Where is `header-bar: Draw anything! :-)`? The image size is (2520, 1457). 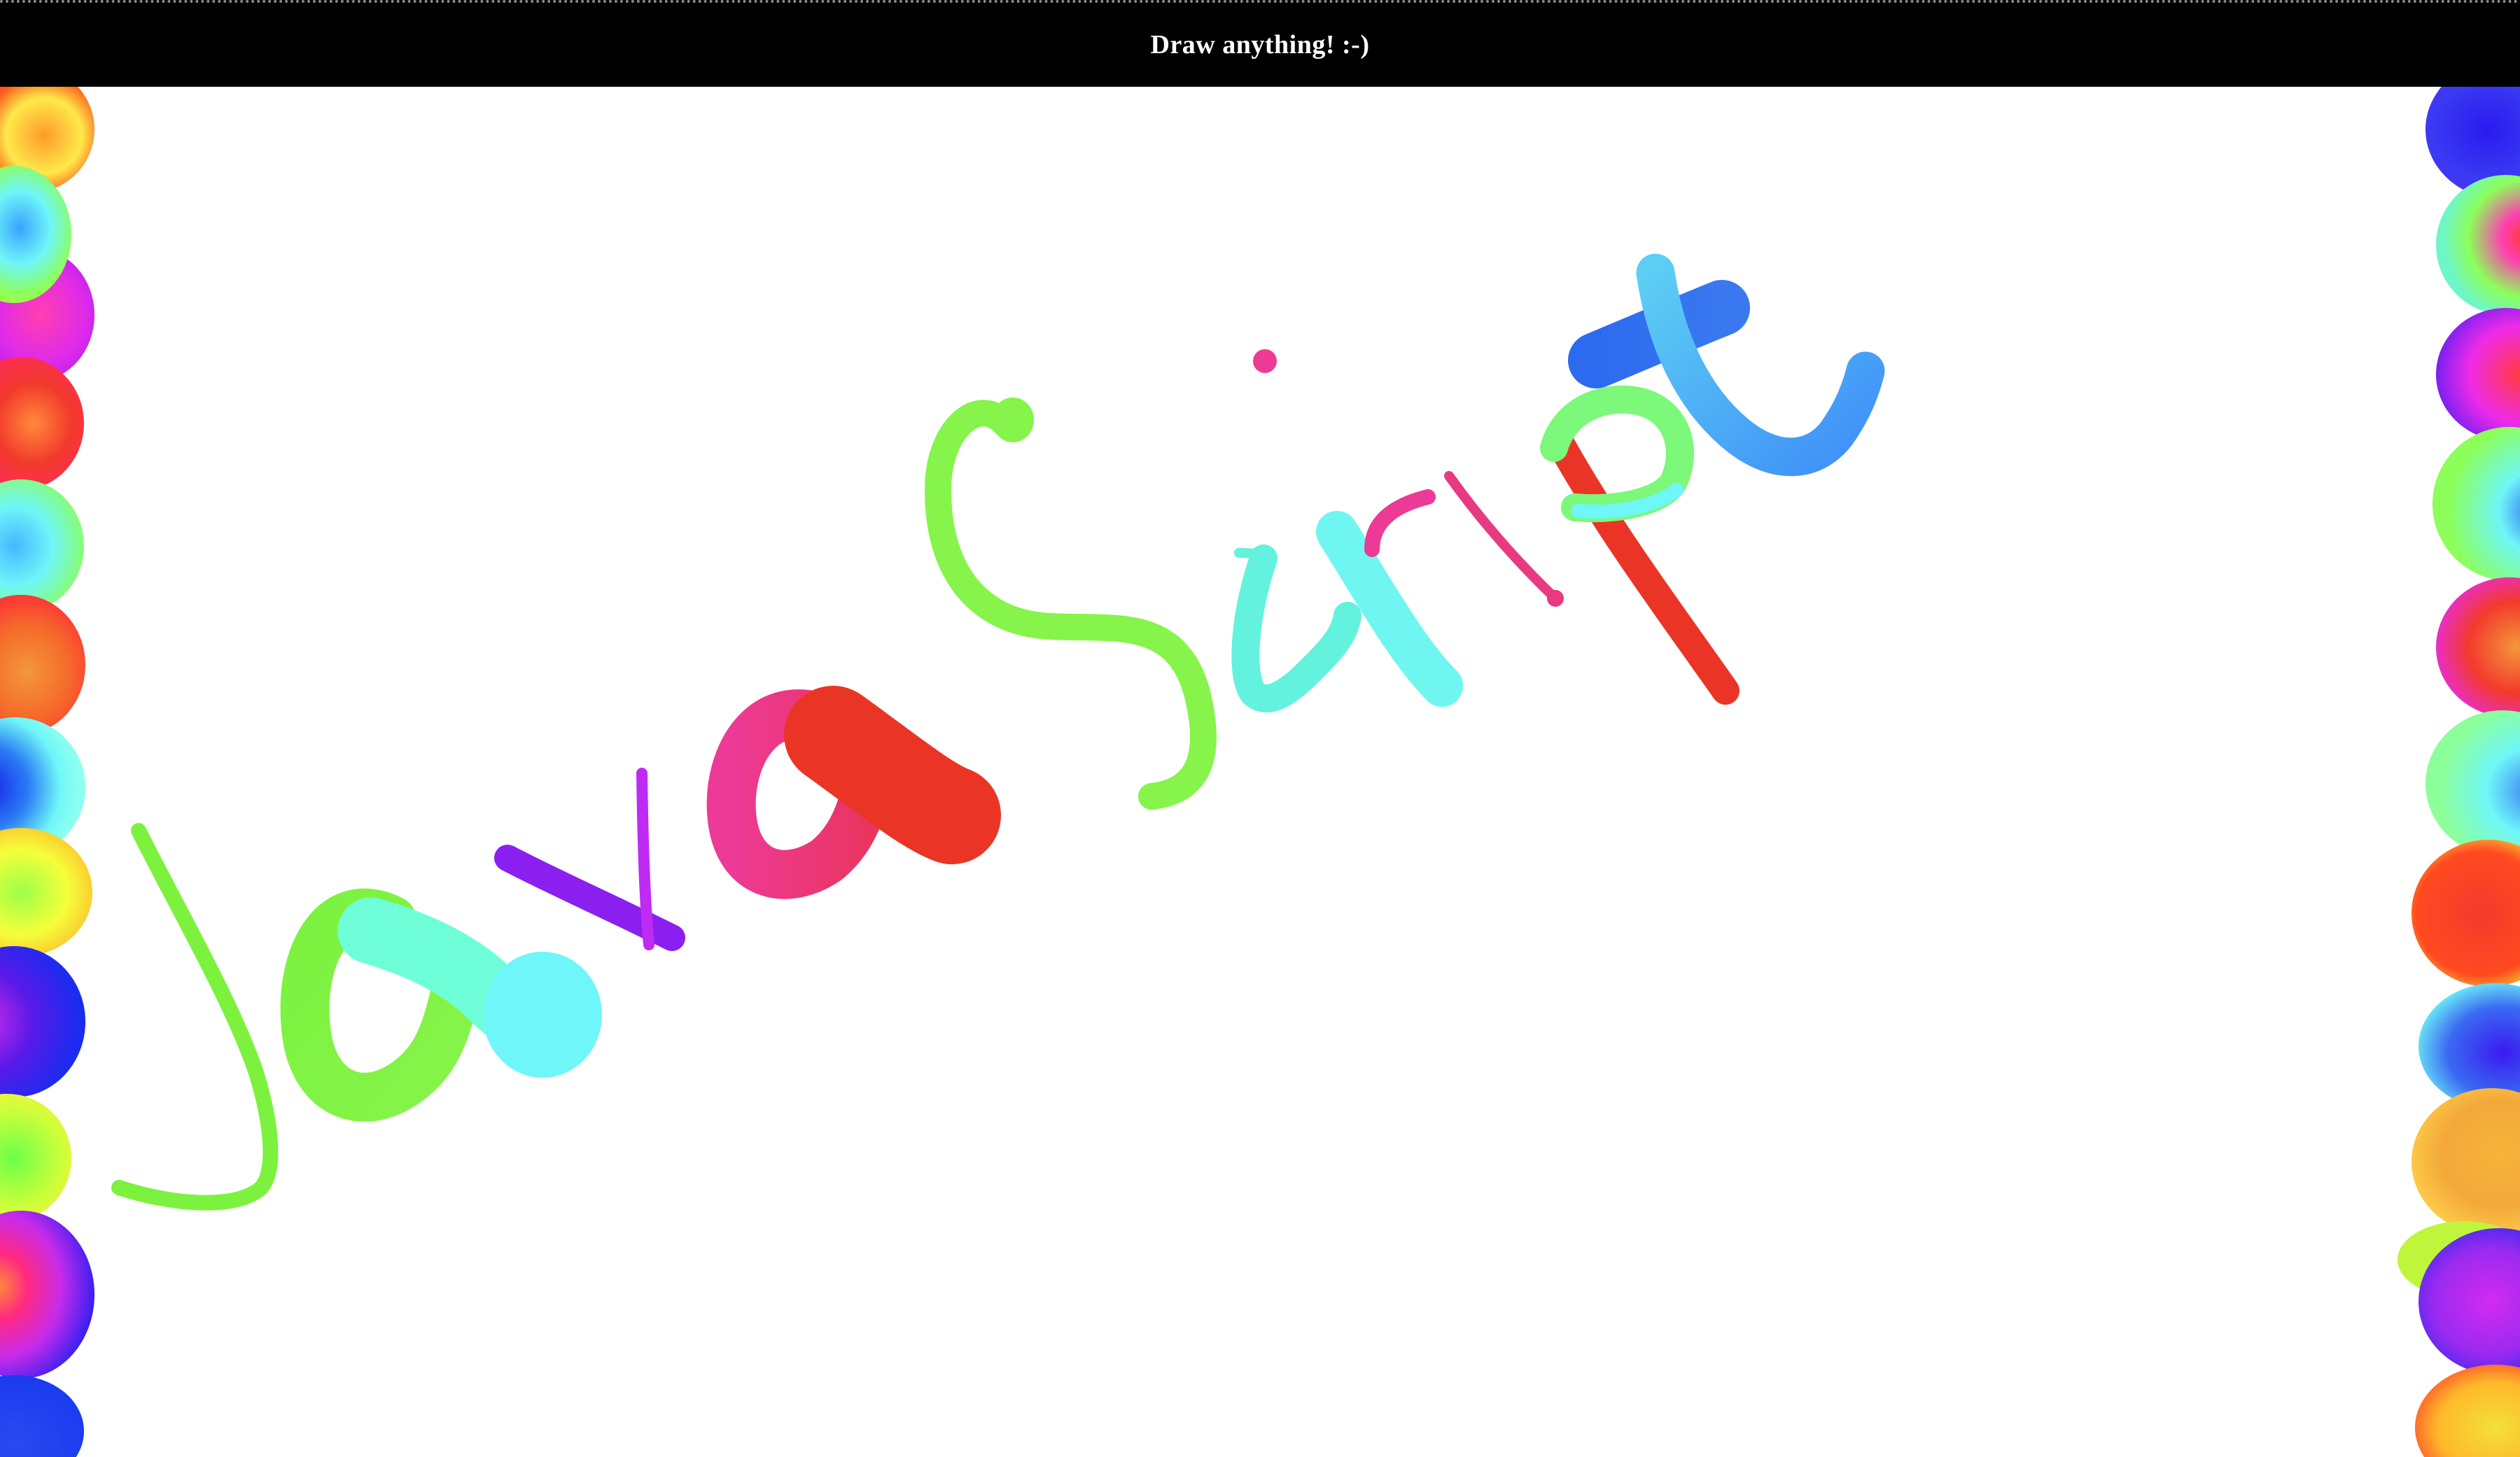 header-bar: Draw anything! :-) is located at coordinates (1260, 43).